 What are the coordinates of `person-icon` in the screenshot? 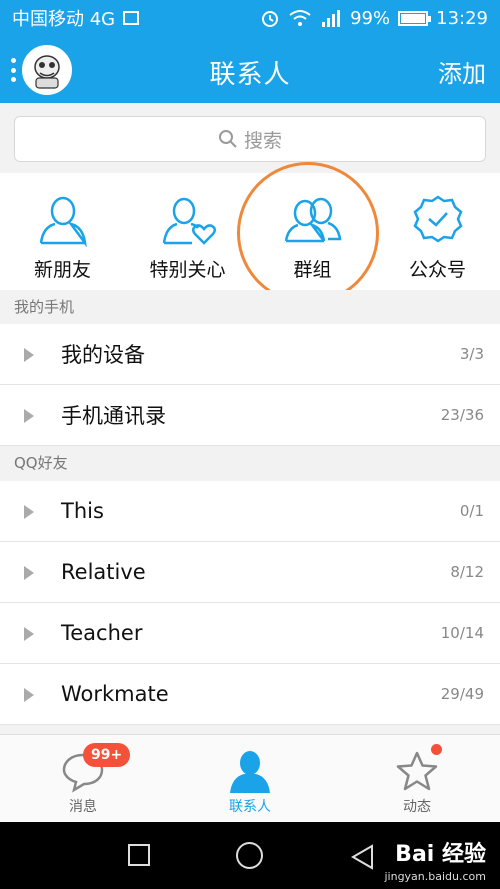 It's located at (63, 221).